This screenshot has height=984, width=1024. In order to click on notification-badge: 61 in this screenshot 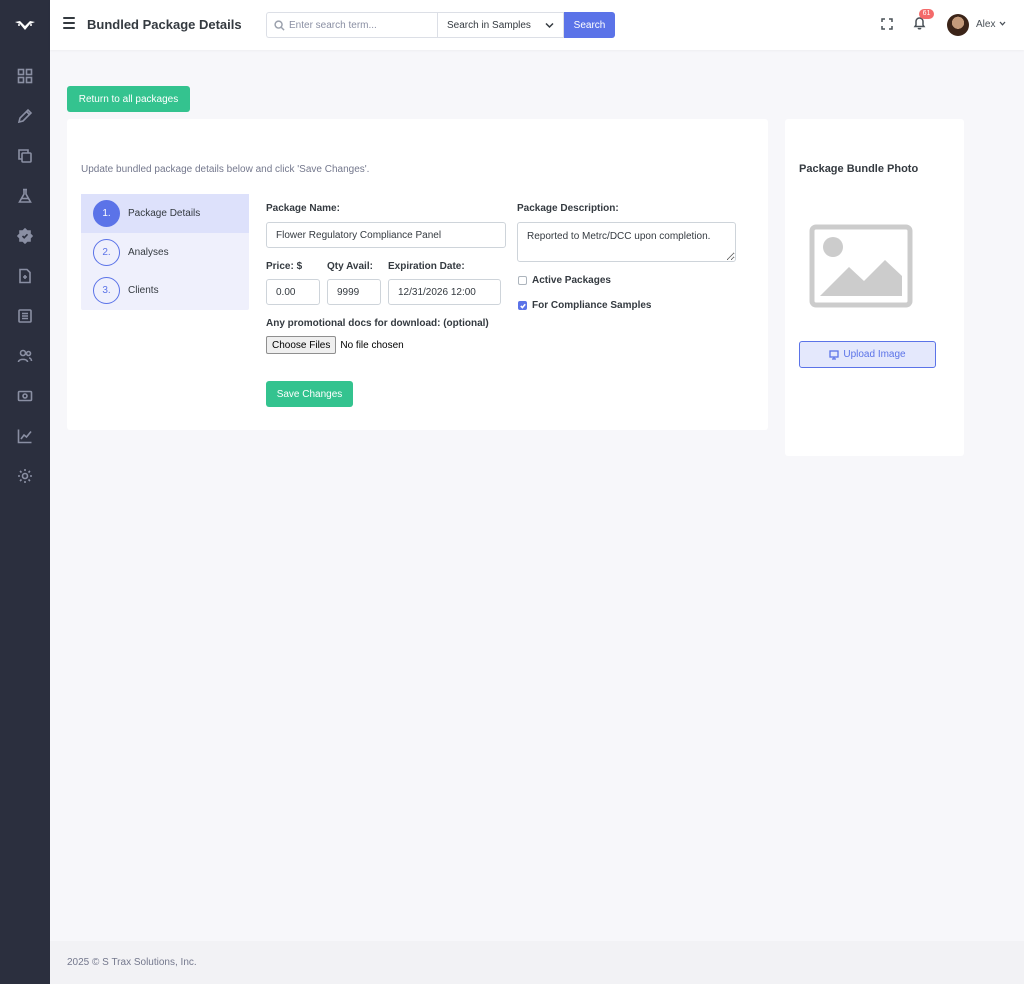, I will do `click(926, 14)`.